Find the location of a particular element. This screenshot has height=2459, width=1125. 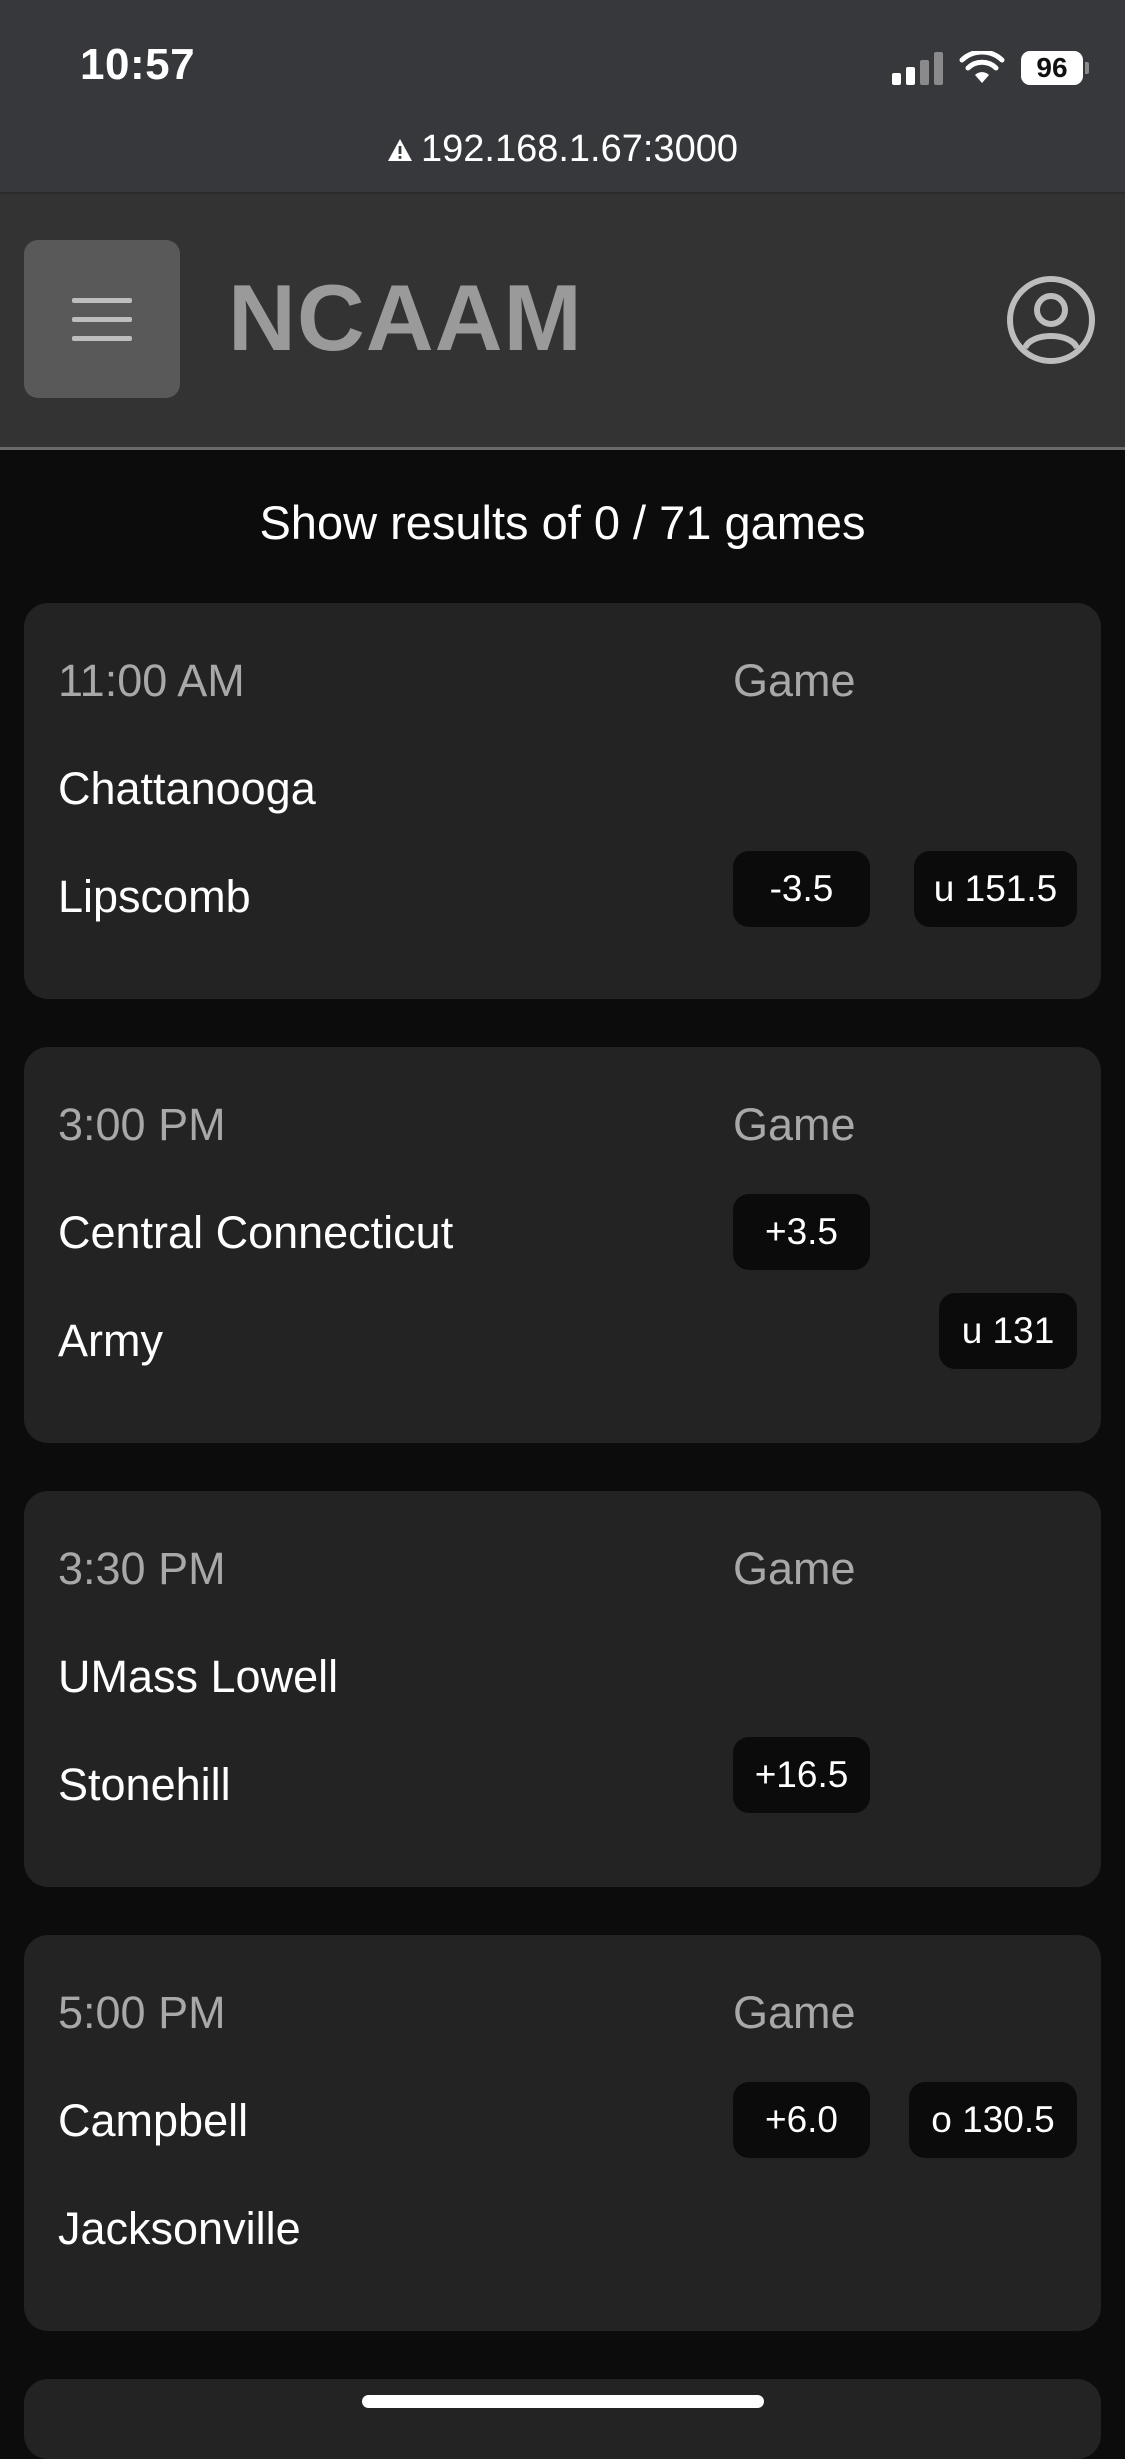

battery-level: 96 is located at coordinates (1052, 68).